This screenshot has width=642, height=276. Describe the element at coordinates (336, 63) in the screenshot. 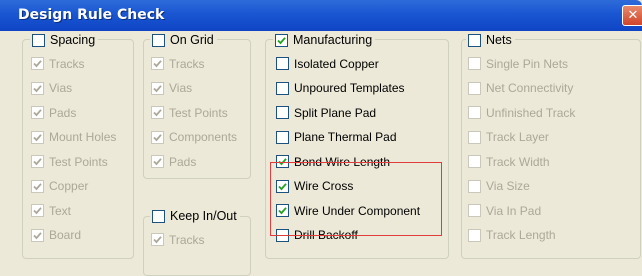

I see `checkbox-label: Isolated Copper` at that location.